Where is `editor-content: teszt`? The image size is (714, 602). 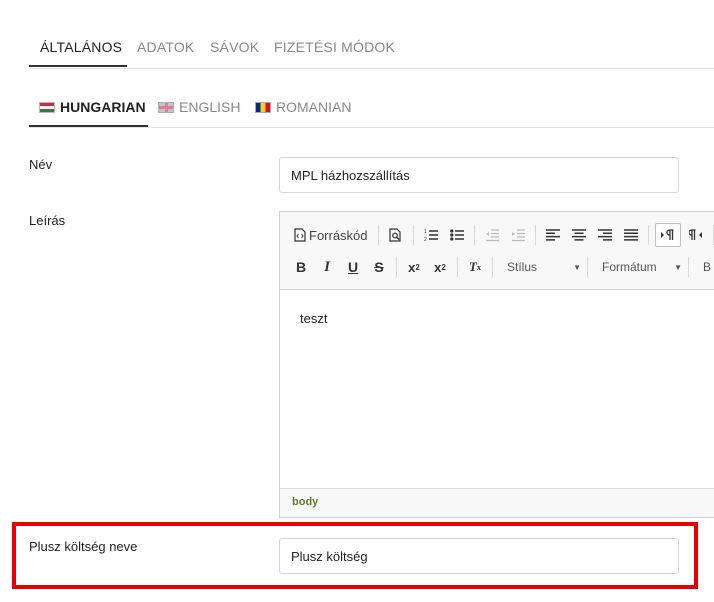 editor-content: teszt is located at coordinates (313, 318).